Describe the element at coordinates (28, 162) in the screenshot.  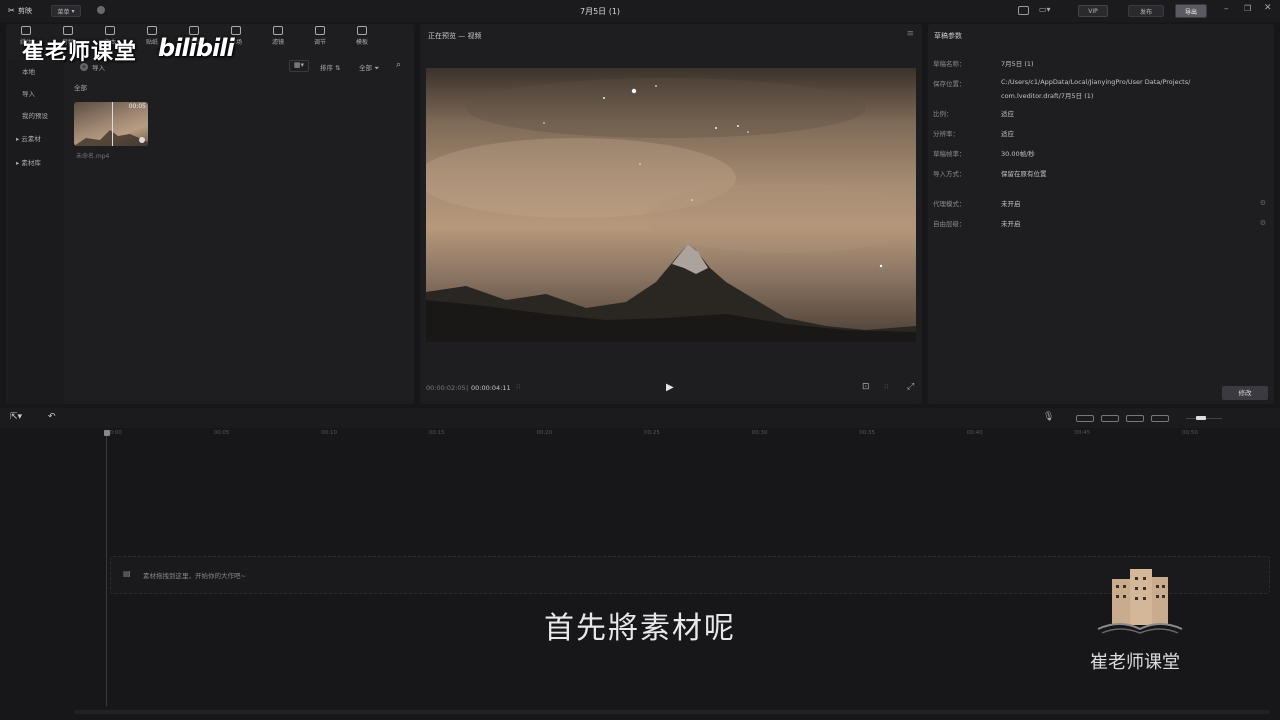
I see `sidebar-item-library: ▸ 素材库` at that location.